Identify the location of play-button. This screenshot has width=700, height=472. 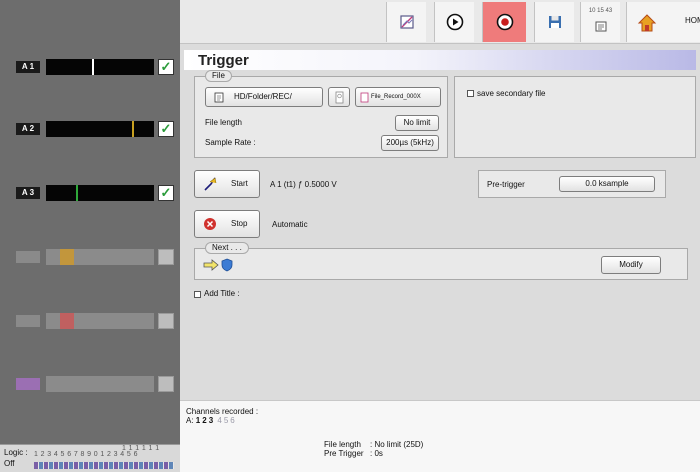
(454, 22).